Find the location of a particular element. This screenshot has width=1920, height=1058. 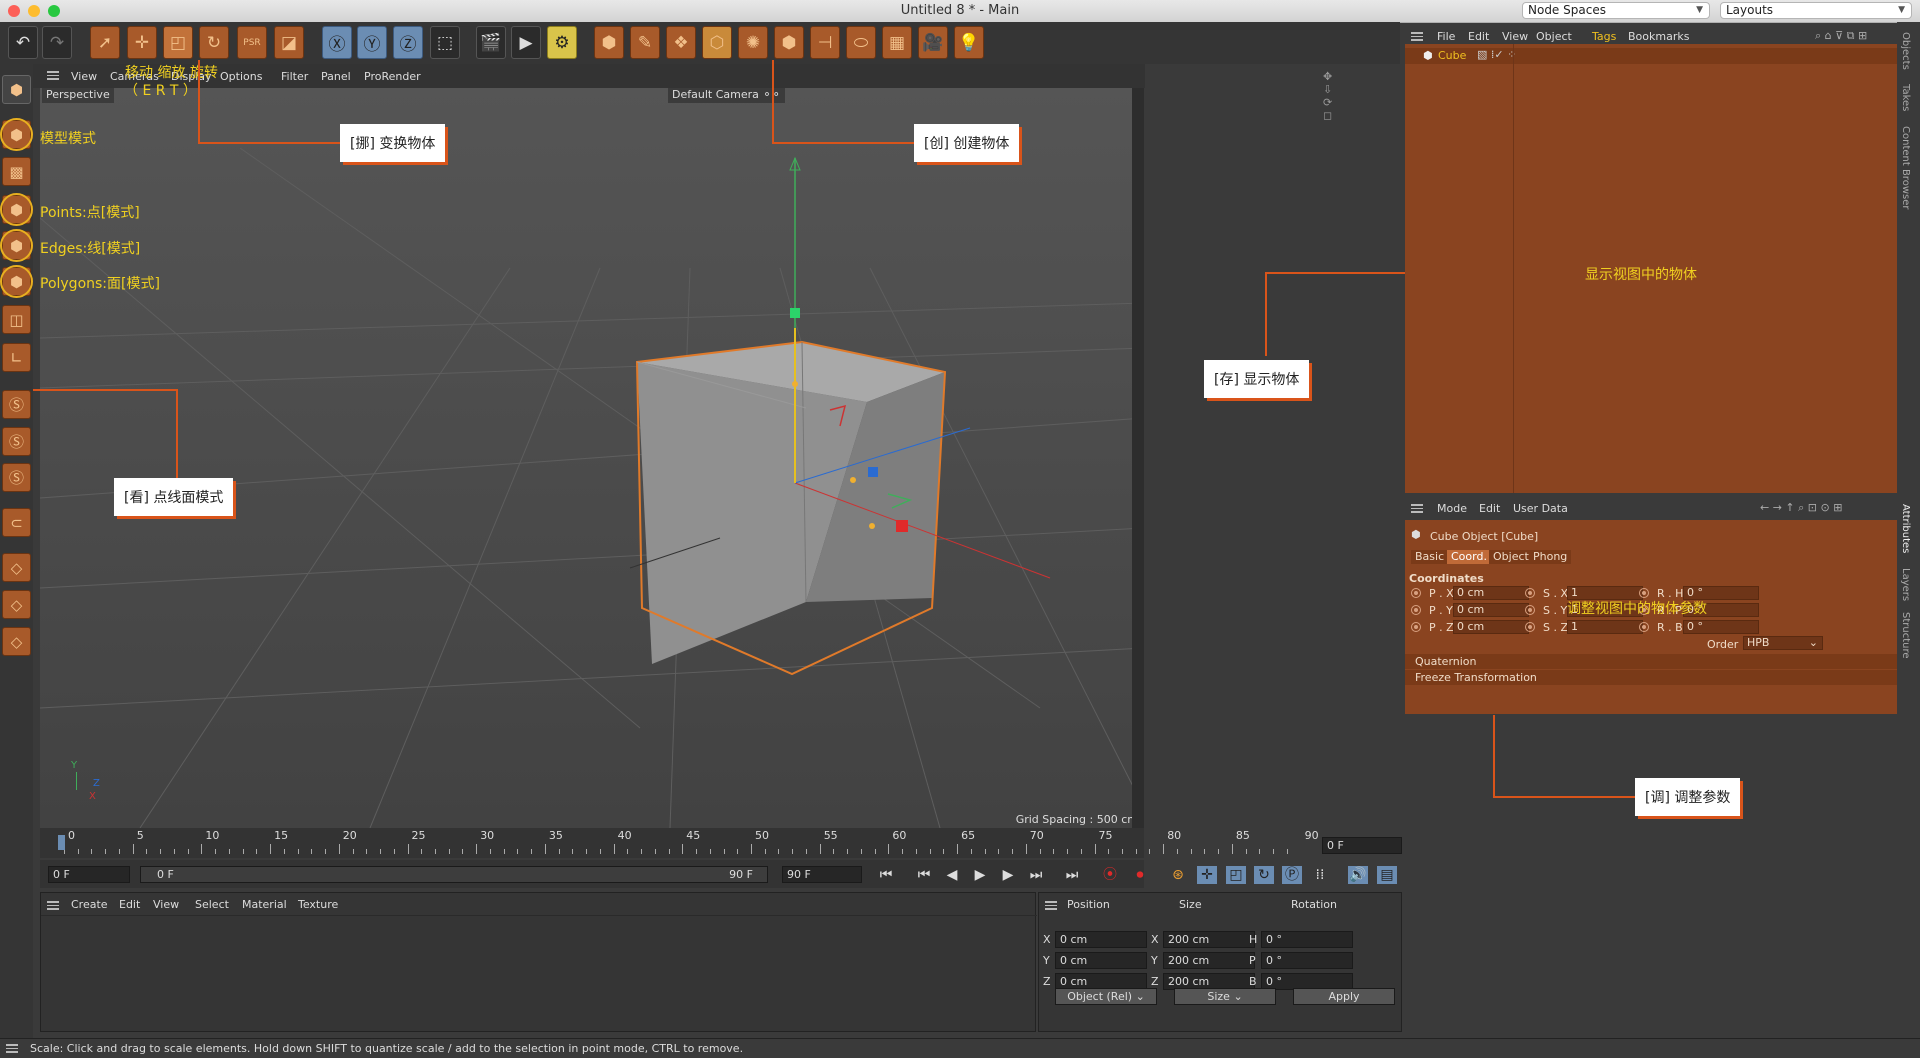

end-frame-field: 90 F is located at coordinates (822, 874).